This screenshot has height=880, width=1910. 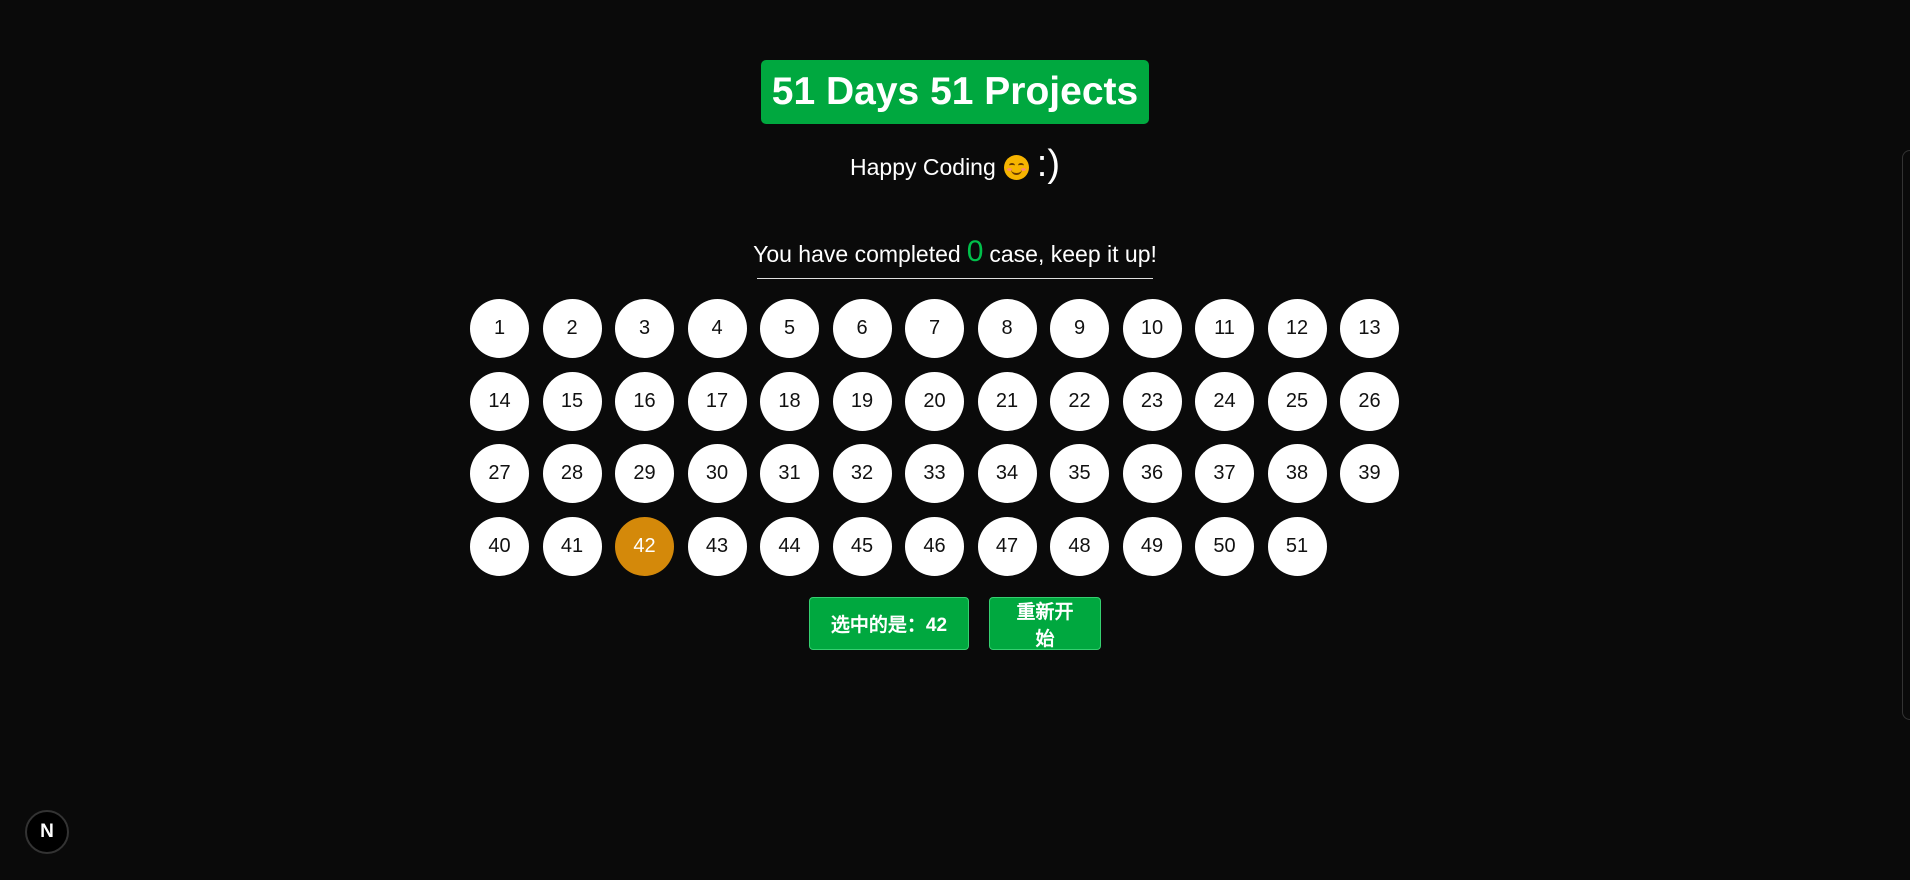 I want to click on project-24-button: 24, so click(x=1224, y=401).